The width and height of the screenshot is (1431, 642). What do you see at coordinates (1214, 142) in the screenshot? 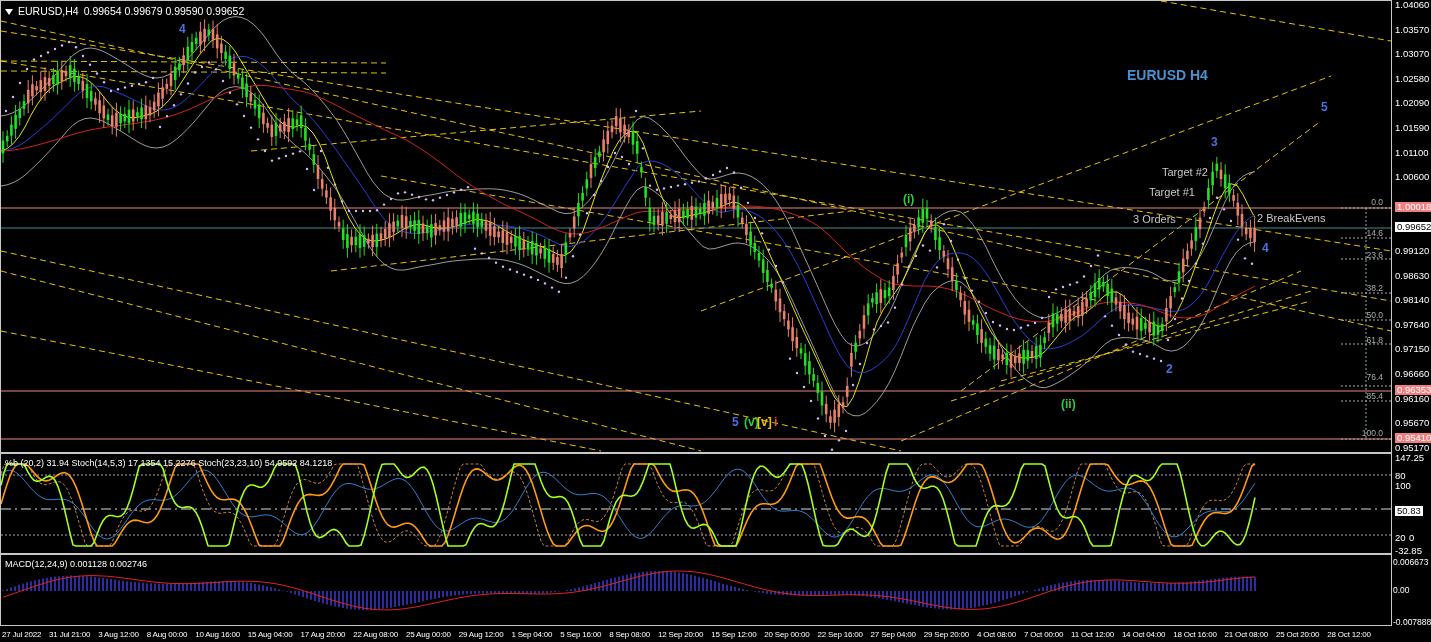
I see `wave-label: 3` at bounding box center [1214, 142].